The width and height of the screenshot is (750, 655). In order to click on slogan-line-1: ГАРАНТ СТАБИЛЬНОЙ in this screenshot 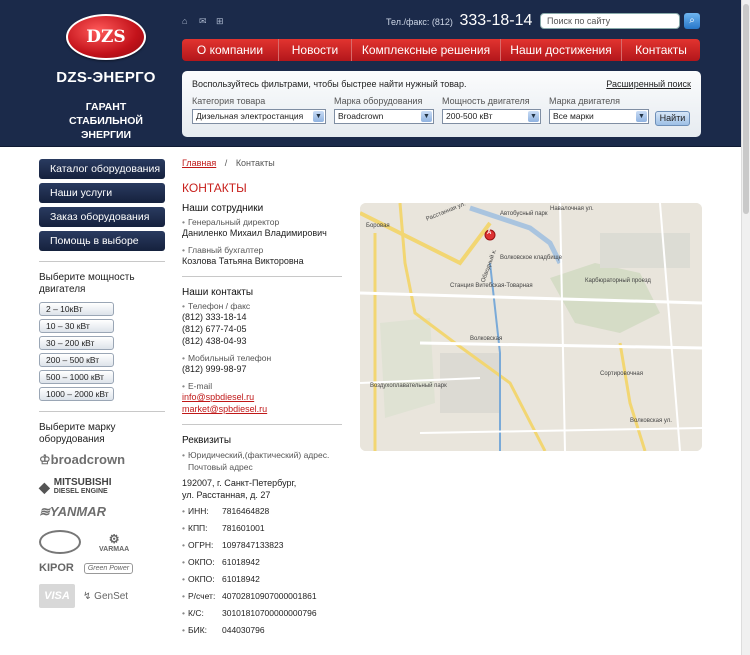, I will do `click(106, 114)`.